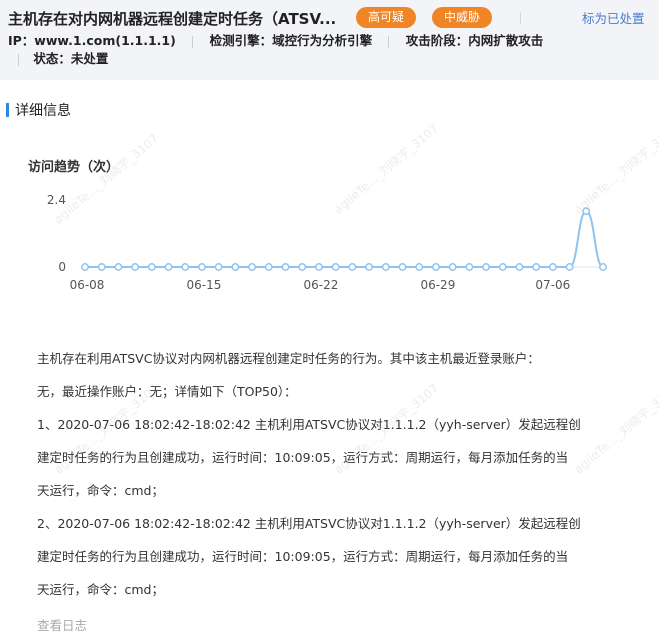 The width and height of the screenshot is (659, 634). Describe the element at coordinates (552, 285) in the screenshot. I see `x-tick-label: 07-06` at that location.